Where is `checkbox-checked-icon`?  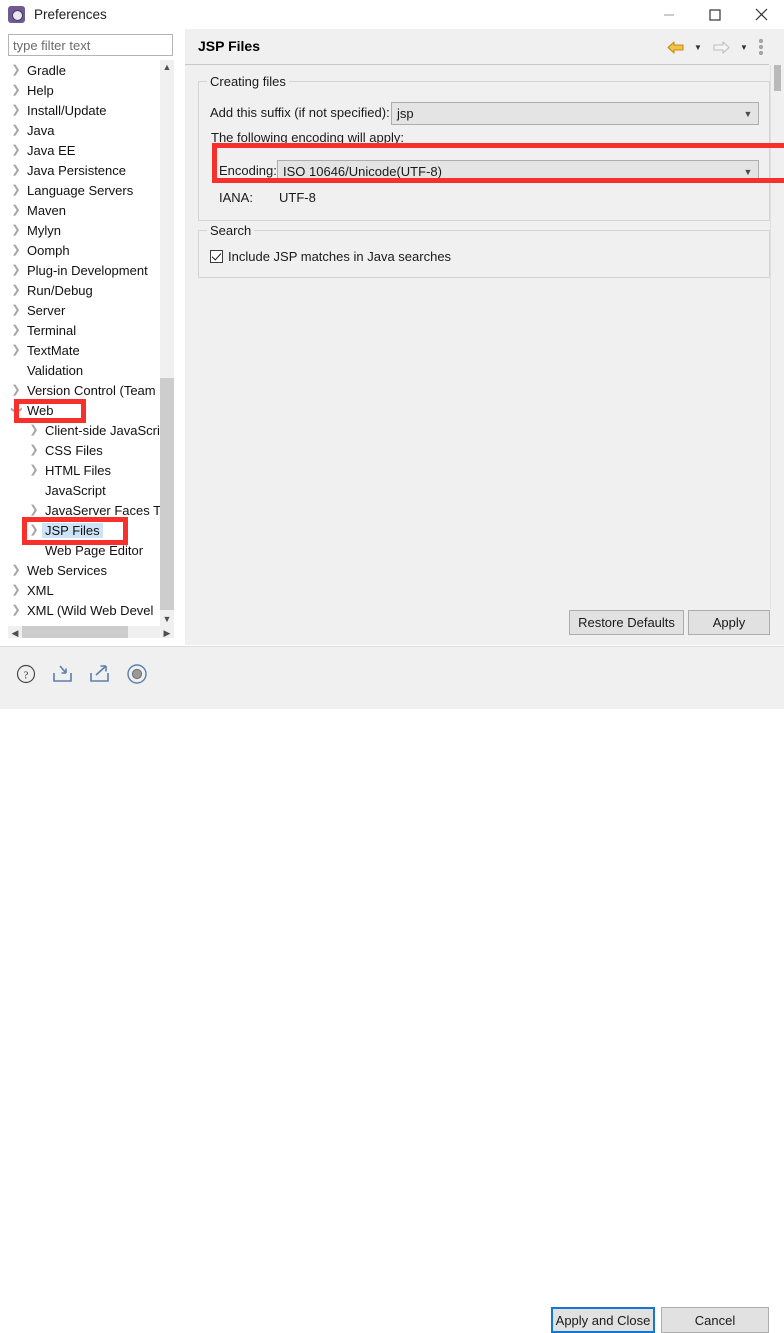
checkbox-checked-icon is located at coordinates (216, 256).